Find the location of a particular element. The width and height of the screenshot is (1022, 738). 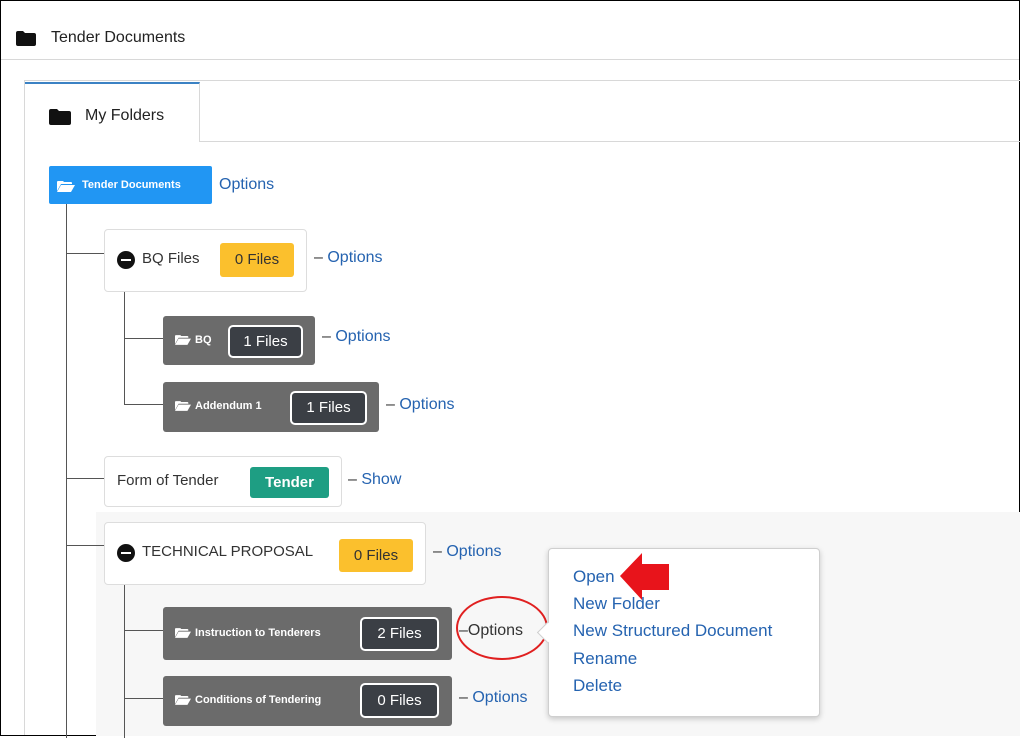

tab-divider is located at coordinates (610, 141).